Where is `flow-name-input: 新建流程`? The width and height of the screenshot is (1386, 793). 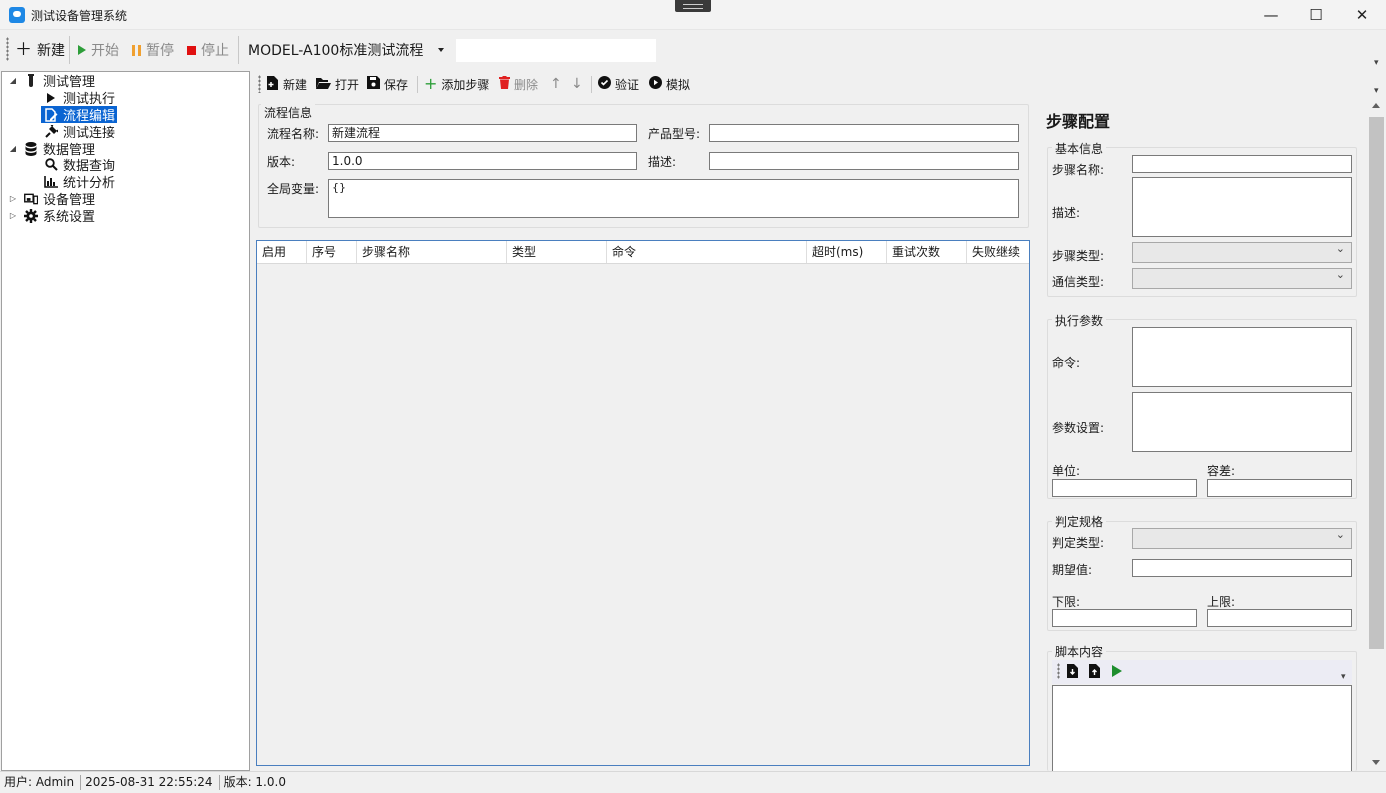 flow-name-input: 新建流程 is located at coordinates (482, 133).